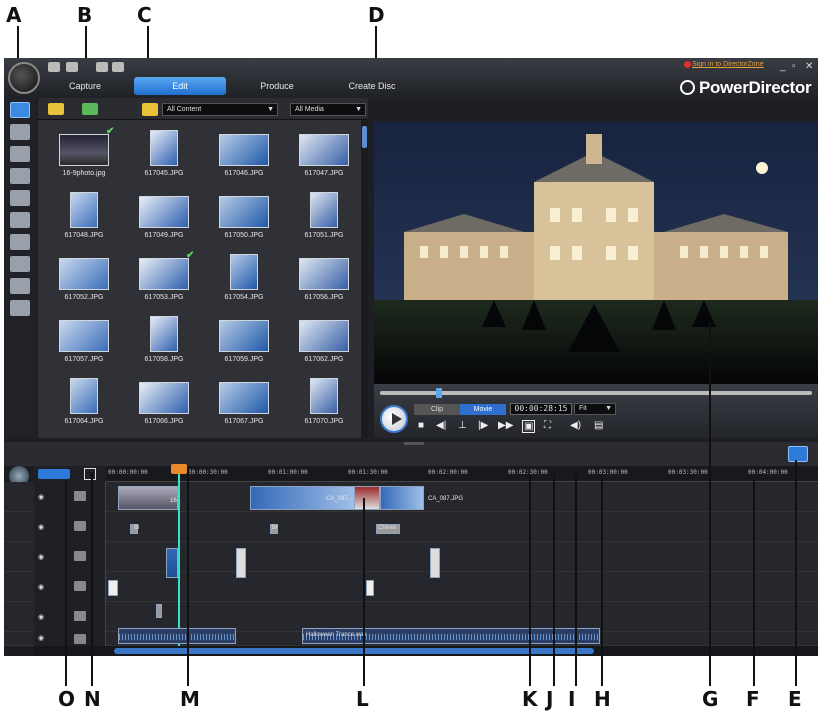 Image resolution: width=818 pixels, height=712 pixels. Describe the element at coordinates (547, 425) in the screenshot. I see `fullscreen-icon: ⛶` at that location.